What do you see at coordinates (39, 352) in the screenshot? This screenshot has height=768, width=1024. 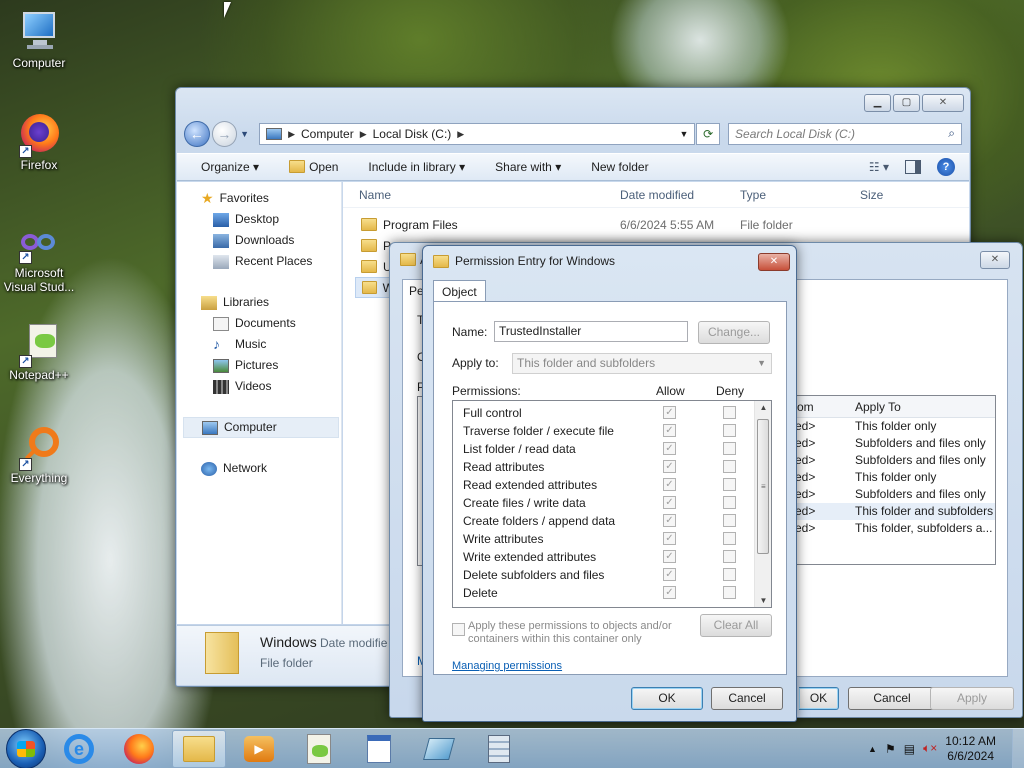 I see `desktop-icon-notepadpp: ↗ Notepad++` at bounding box center [39, 352].